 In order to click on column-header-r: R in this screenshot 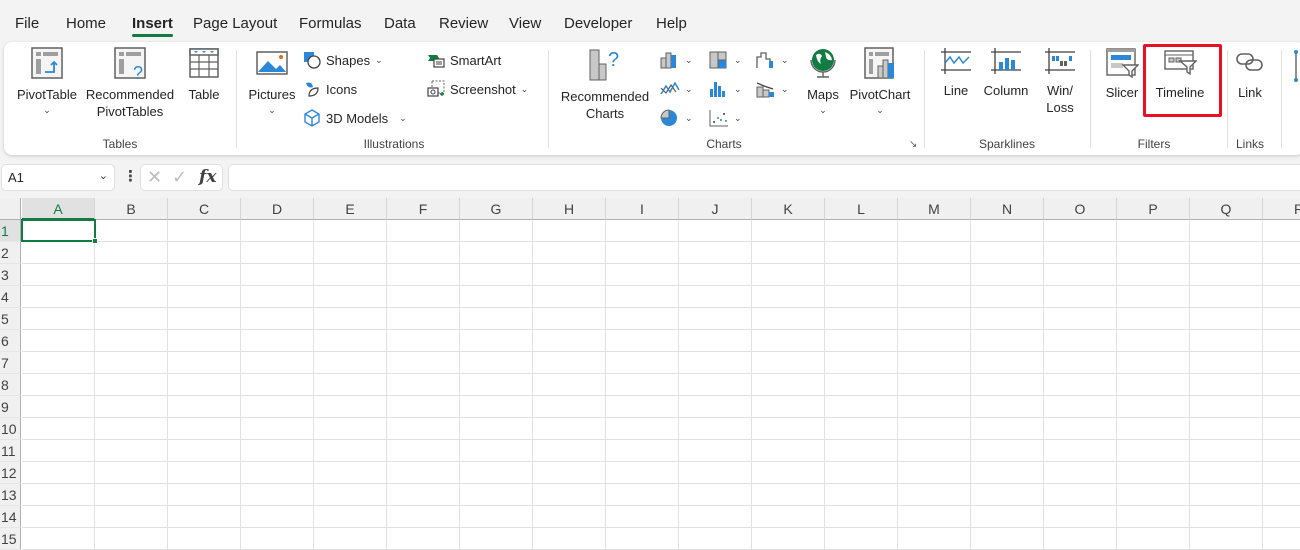, I will do `click(1281, 209)`.